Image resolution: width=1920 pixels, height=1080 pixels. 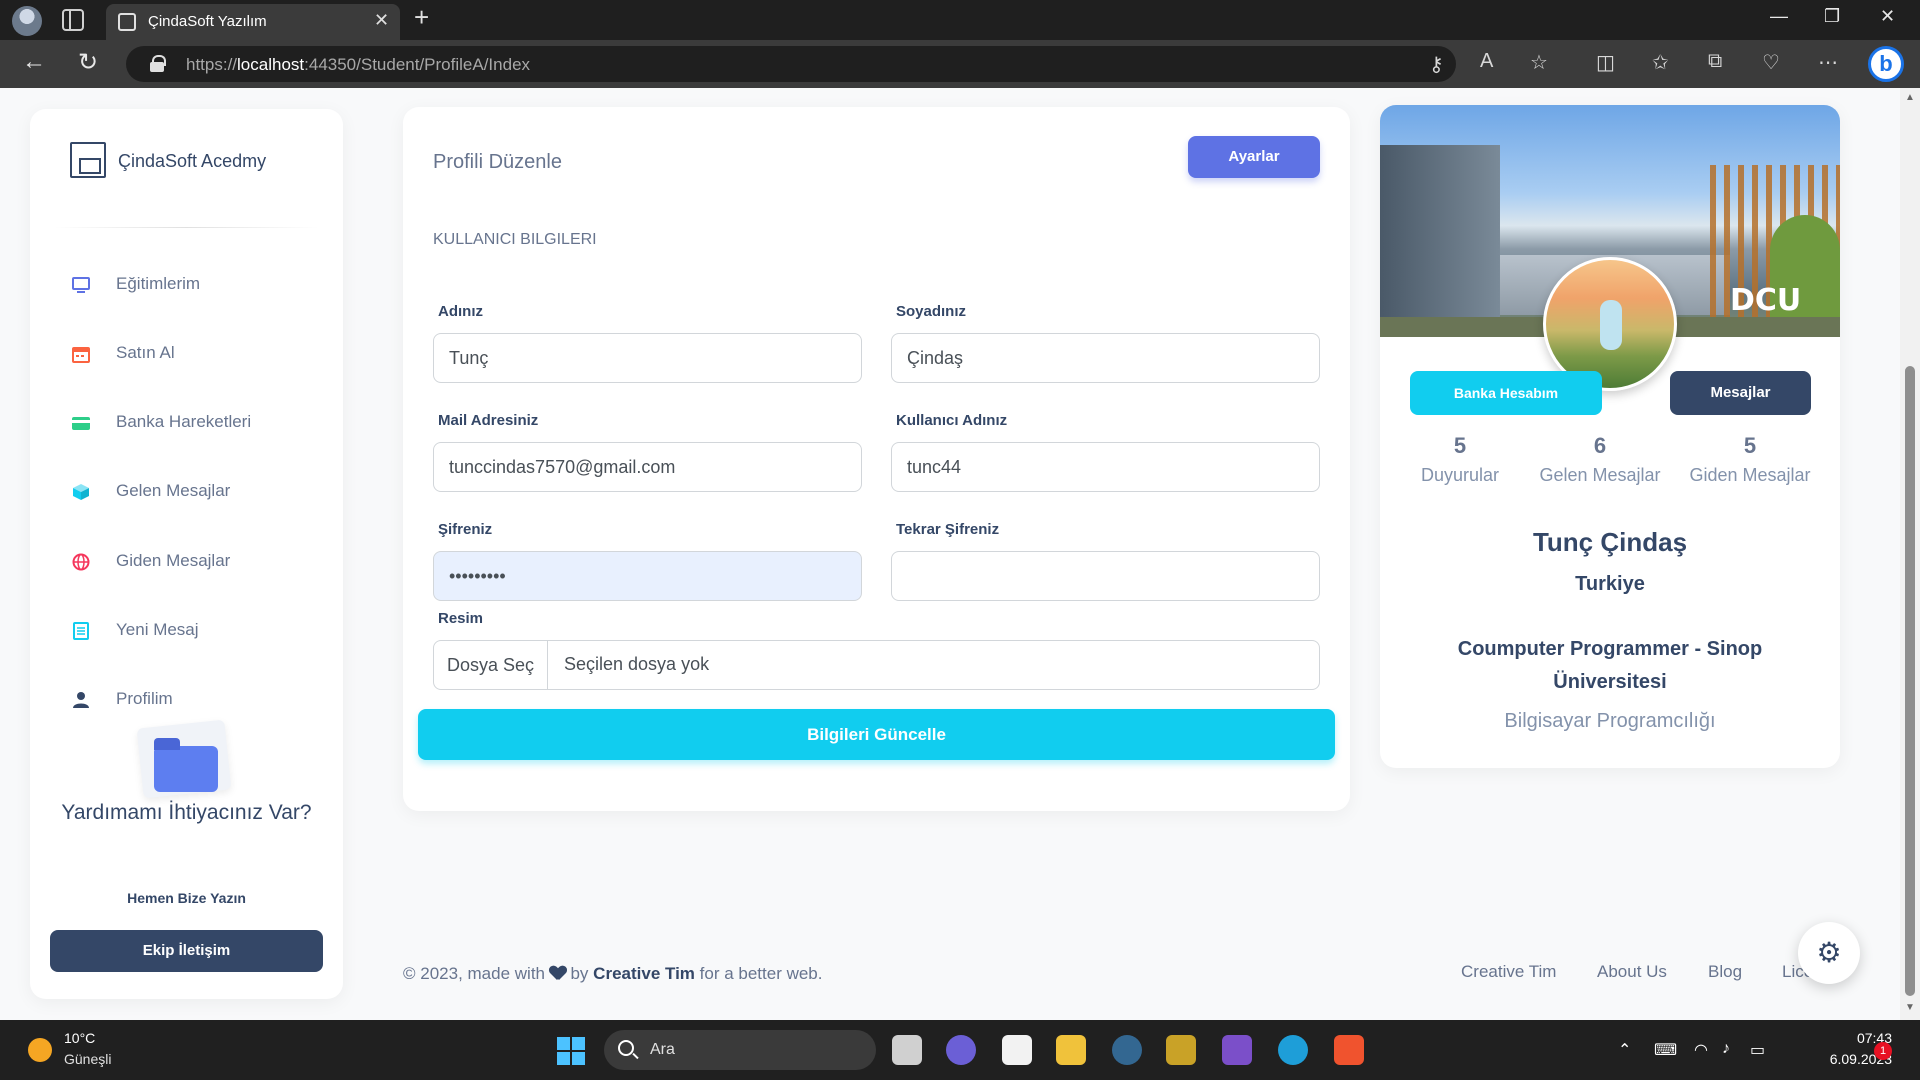 I want to click on postgresql-icon, so click(x=1127, y=1050).